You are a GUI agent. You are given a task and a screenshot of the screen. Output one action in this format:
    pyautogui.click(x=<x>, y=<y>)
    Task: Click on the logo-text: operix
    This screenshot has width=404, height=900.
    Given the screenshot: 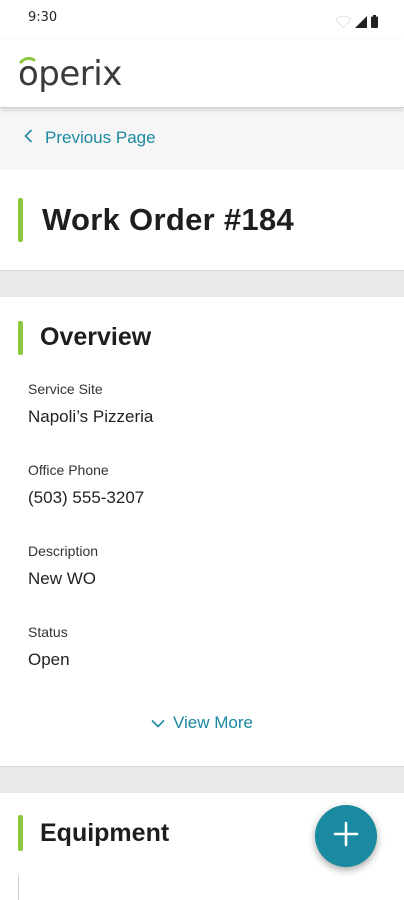 What is the action you would take?
    pyautogui.click(x=70, y=74)
    